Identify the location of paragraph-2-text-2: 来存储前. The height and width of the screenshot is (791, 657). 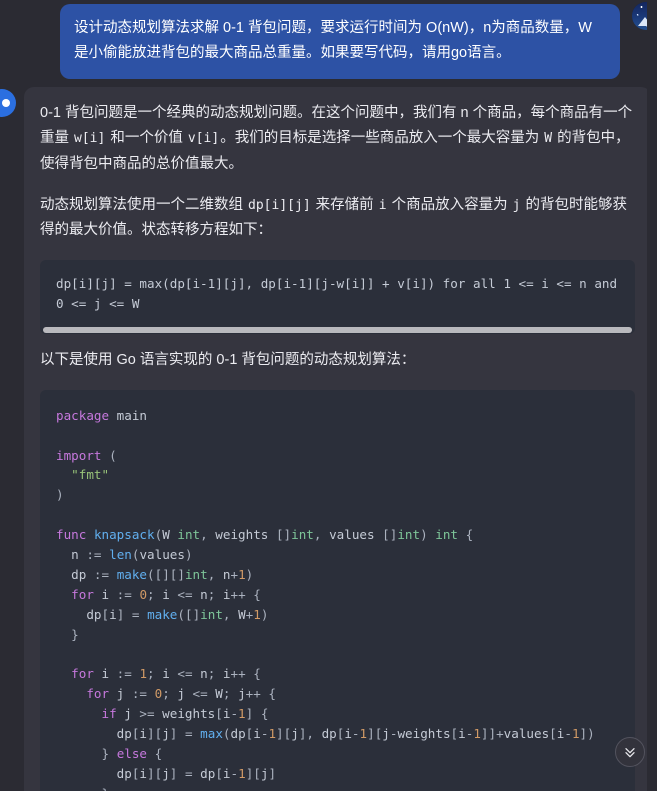
(344, 204).